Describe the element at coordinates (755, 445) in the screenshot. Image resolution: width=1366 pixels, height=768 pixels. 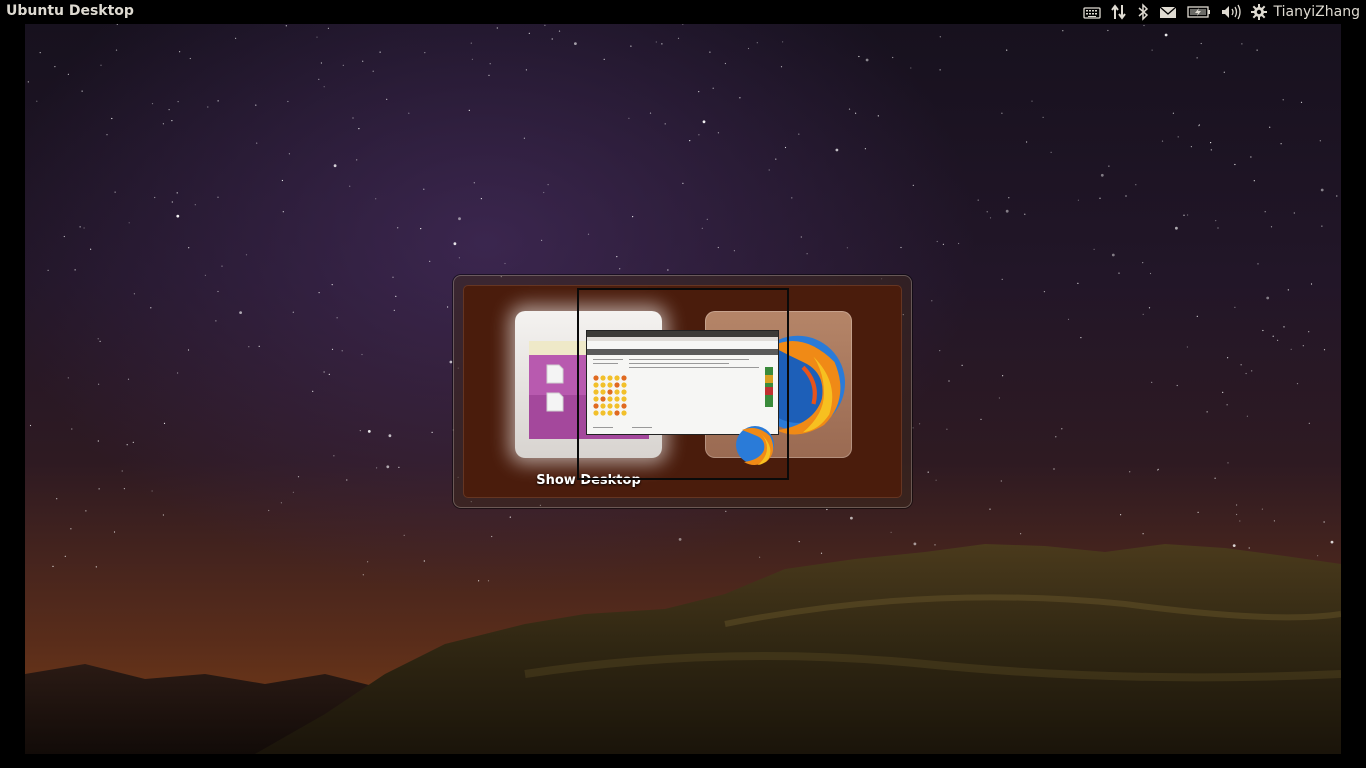
I see `firefox-small-icon` at that location.